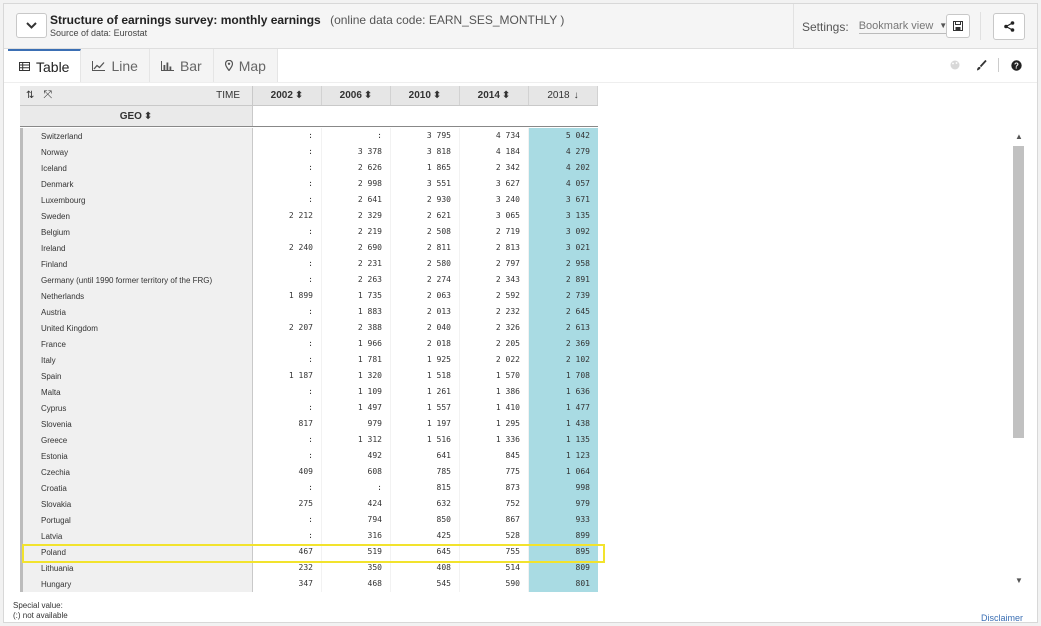 The height and width of the screenshot is (626, 1041). I want to click on year-header-2018: 2018 ↓, so click(563, 95).